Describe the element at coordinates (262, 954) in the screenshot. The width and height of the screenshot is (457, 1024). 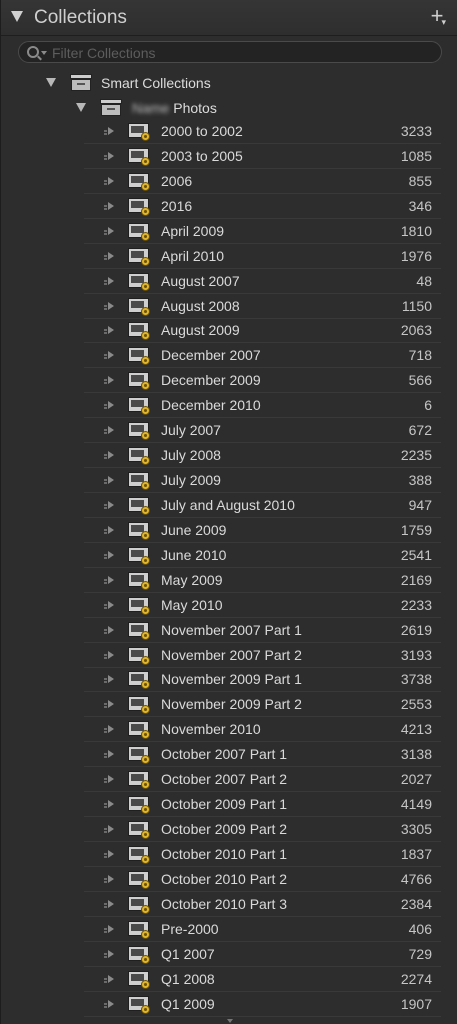
I see `smart-collection-row: Q1 2007 729` at that location.